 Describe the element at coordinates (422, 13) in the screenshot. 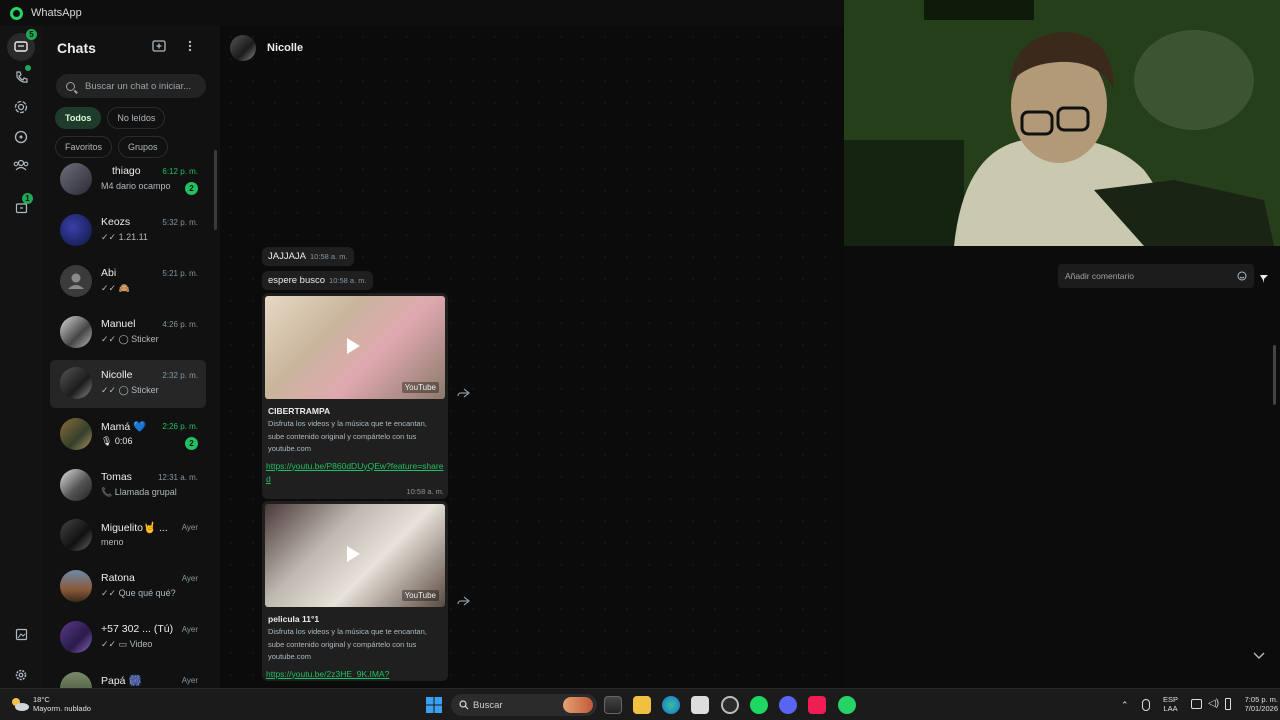

I see `window-titlebar: WhatsApp` at that location.